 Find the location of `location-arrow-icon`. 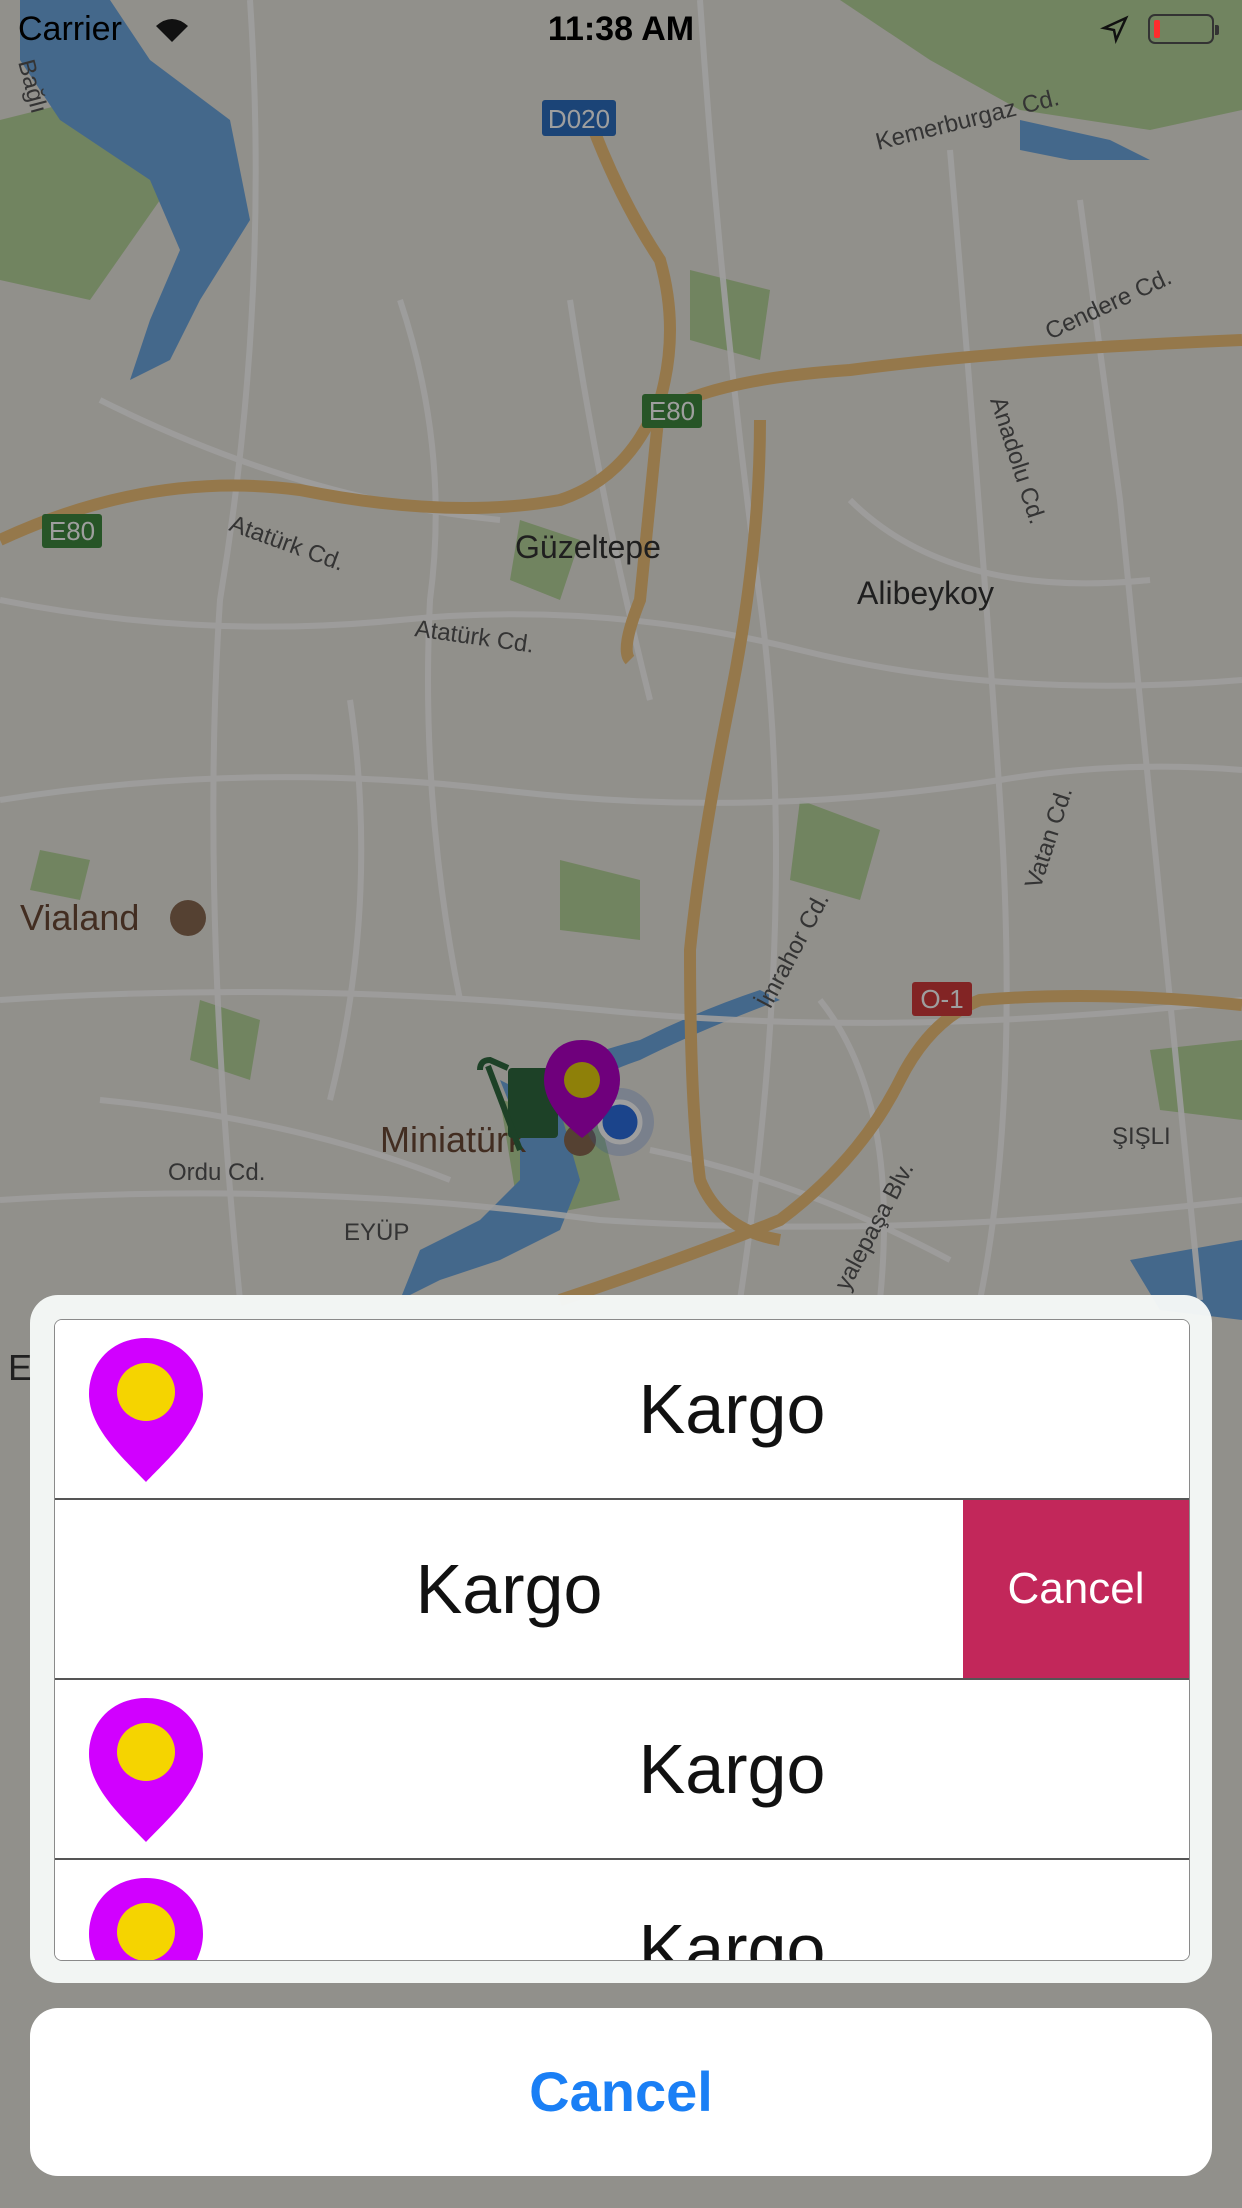

location-arrow-icon is located at coordinates (1114, 29).